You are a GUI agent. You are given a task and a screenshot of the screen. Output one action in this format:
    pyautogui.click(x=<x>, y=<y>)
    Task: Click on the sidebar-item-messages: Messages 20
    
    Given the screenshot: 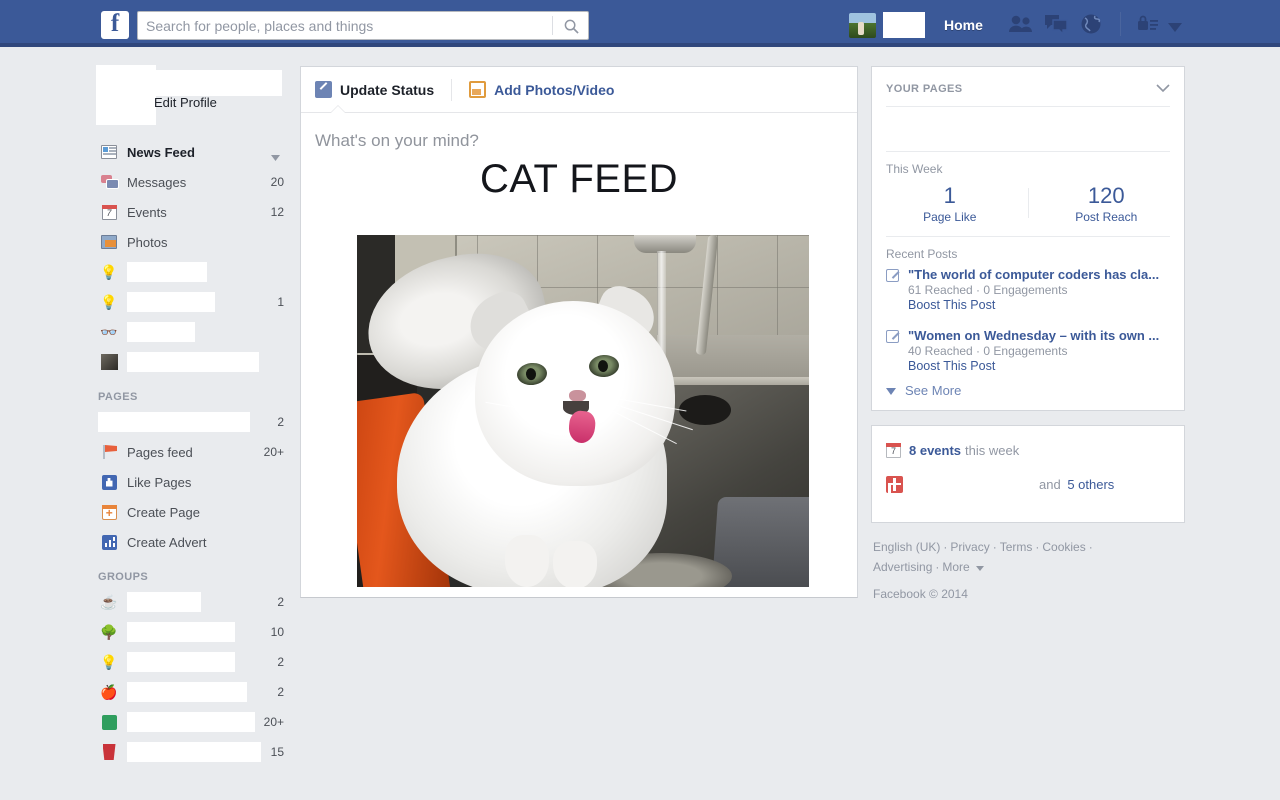 What is the action you would take?
    pyautogui.click(x=191, y=182)
    